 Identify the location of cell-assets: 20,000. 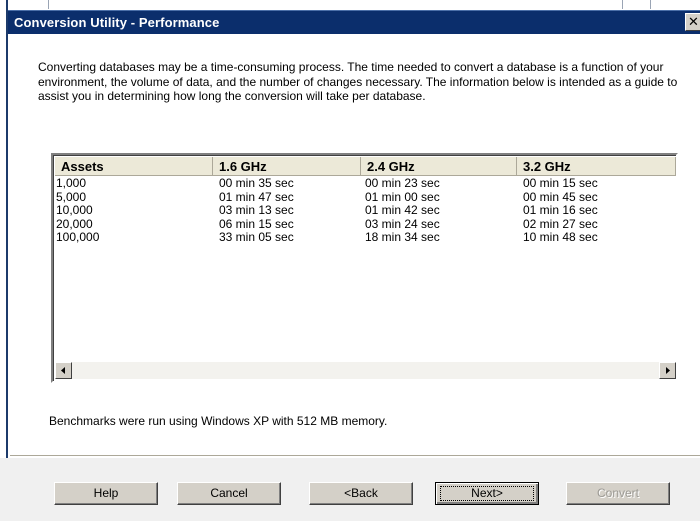
(74, 223).